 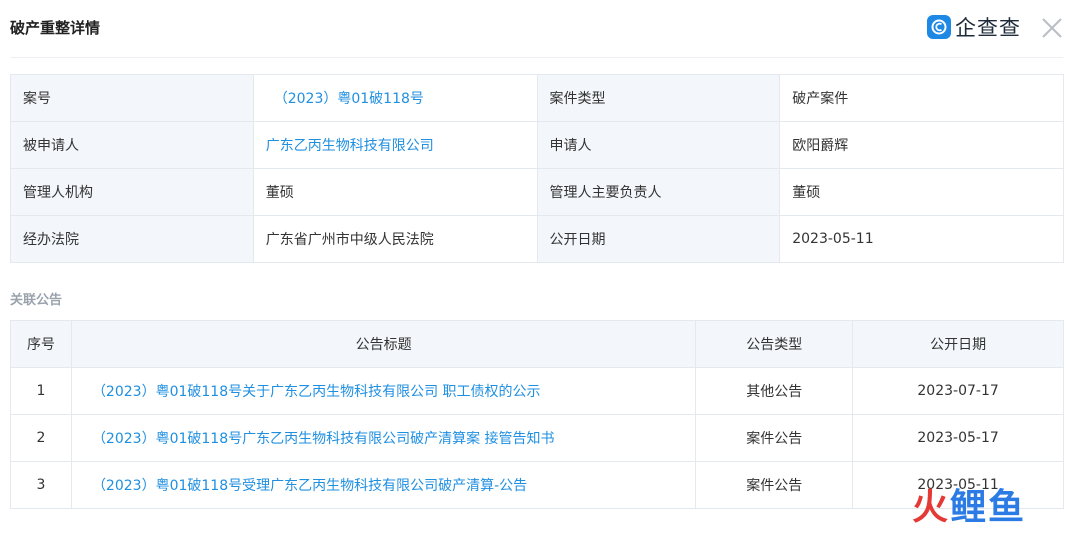 What do you see at coordinates (41, 485) in the screenshot?
I see `row-number: 3` at bounding box center [41, 485].